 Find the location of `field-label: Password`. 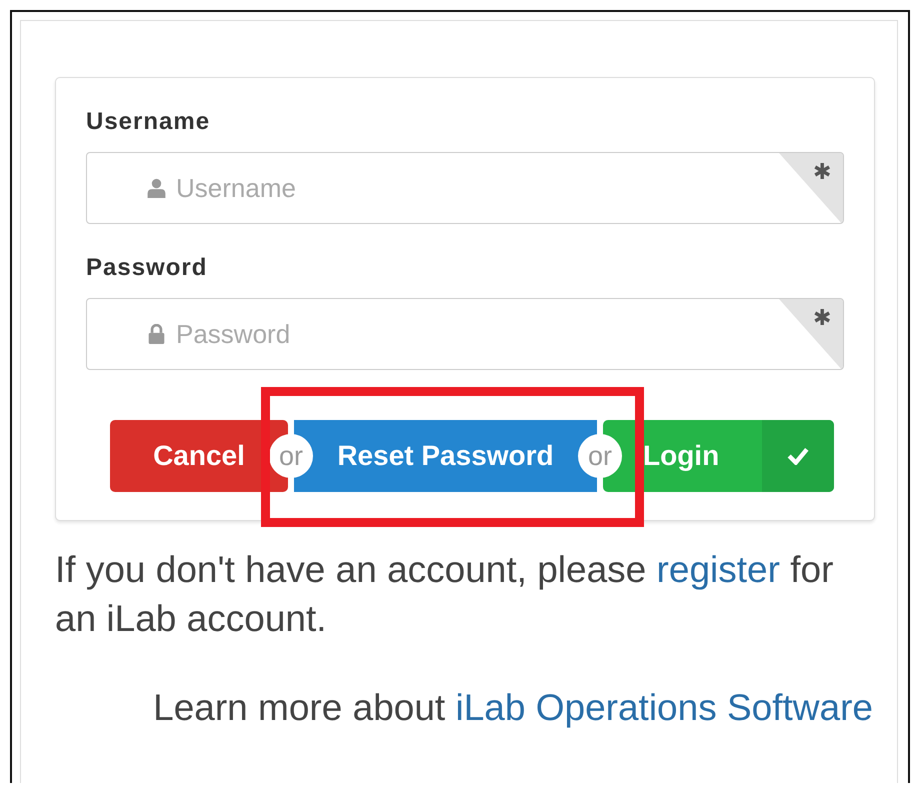

field-label: Password is located at coordinates (147, 268).